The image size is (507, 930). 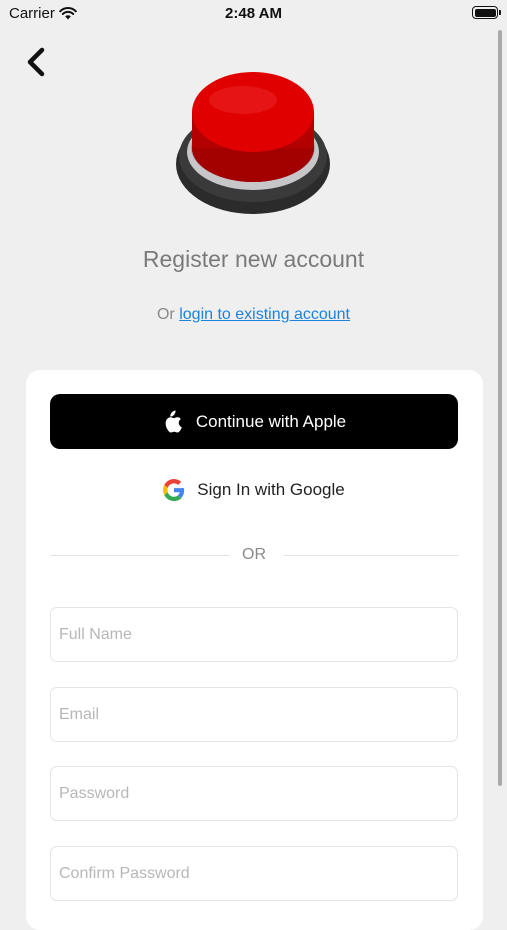 What do you see at coordinates (271, 421) in the screenshot?
I see `apple-button-label: Continue with Apple` at bounding box center [271, 421].